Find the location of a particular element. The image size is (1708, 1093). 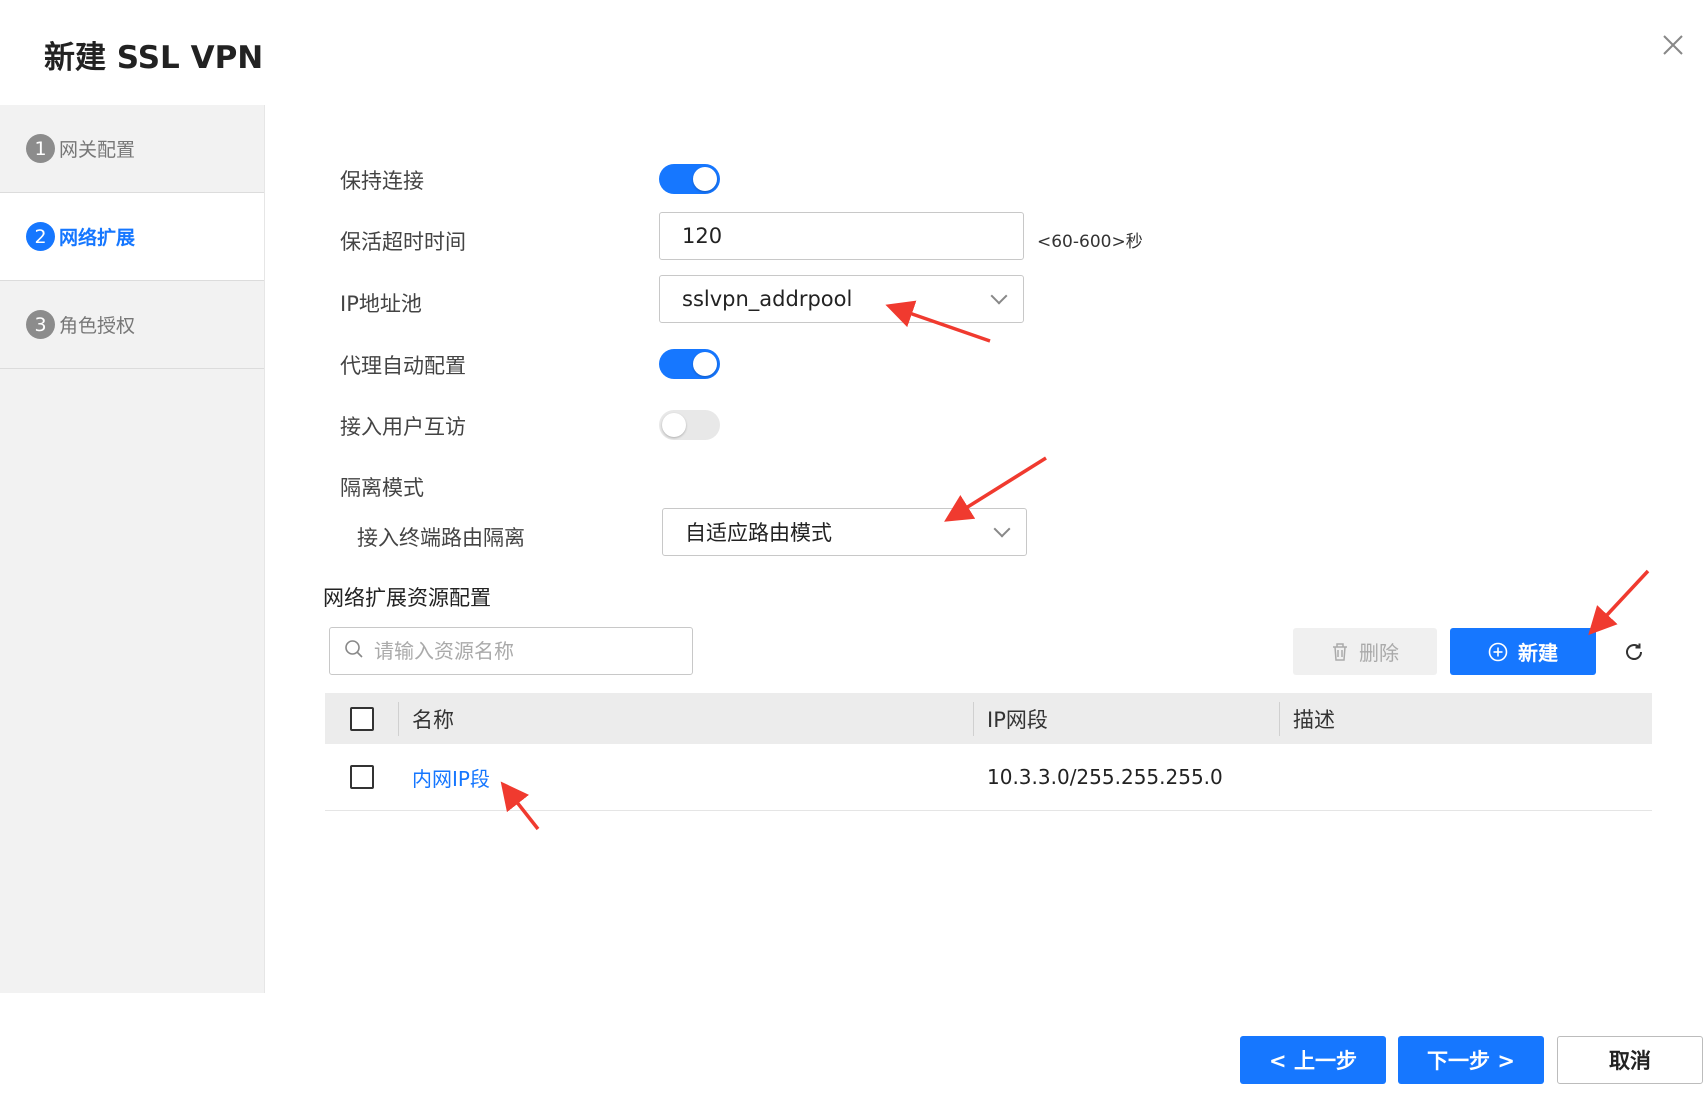

ip-pool-select: sslvpn_addrpool is located at coordinates (841, 299).